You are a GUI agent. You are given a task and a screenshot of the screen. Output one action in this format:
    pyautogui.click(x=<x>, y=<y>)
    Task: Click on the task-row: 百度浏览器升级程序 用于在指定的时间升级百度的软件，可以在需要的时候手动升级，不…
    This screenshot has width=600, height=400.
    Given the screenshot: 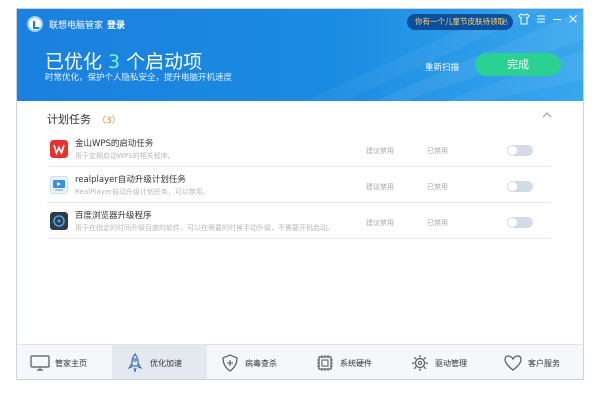 What is the action you would take?
    pyautogui.click(x=299, y=221)
    